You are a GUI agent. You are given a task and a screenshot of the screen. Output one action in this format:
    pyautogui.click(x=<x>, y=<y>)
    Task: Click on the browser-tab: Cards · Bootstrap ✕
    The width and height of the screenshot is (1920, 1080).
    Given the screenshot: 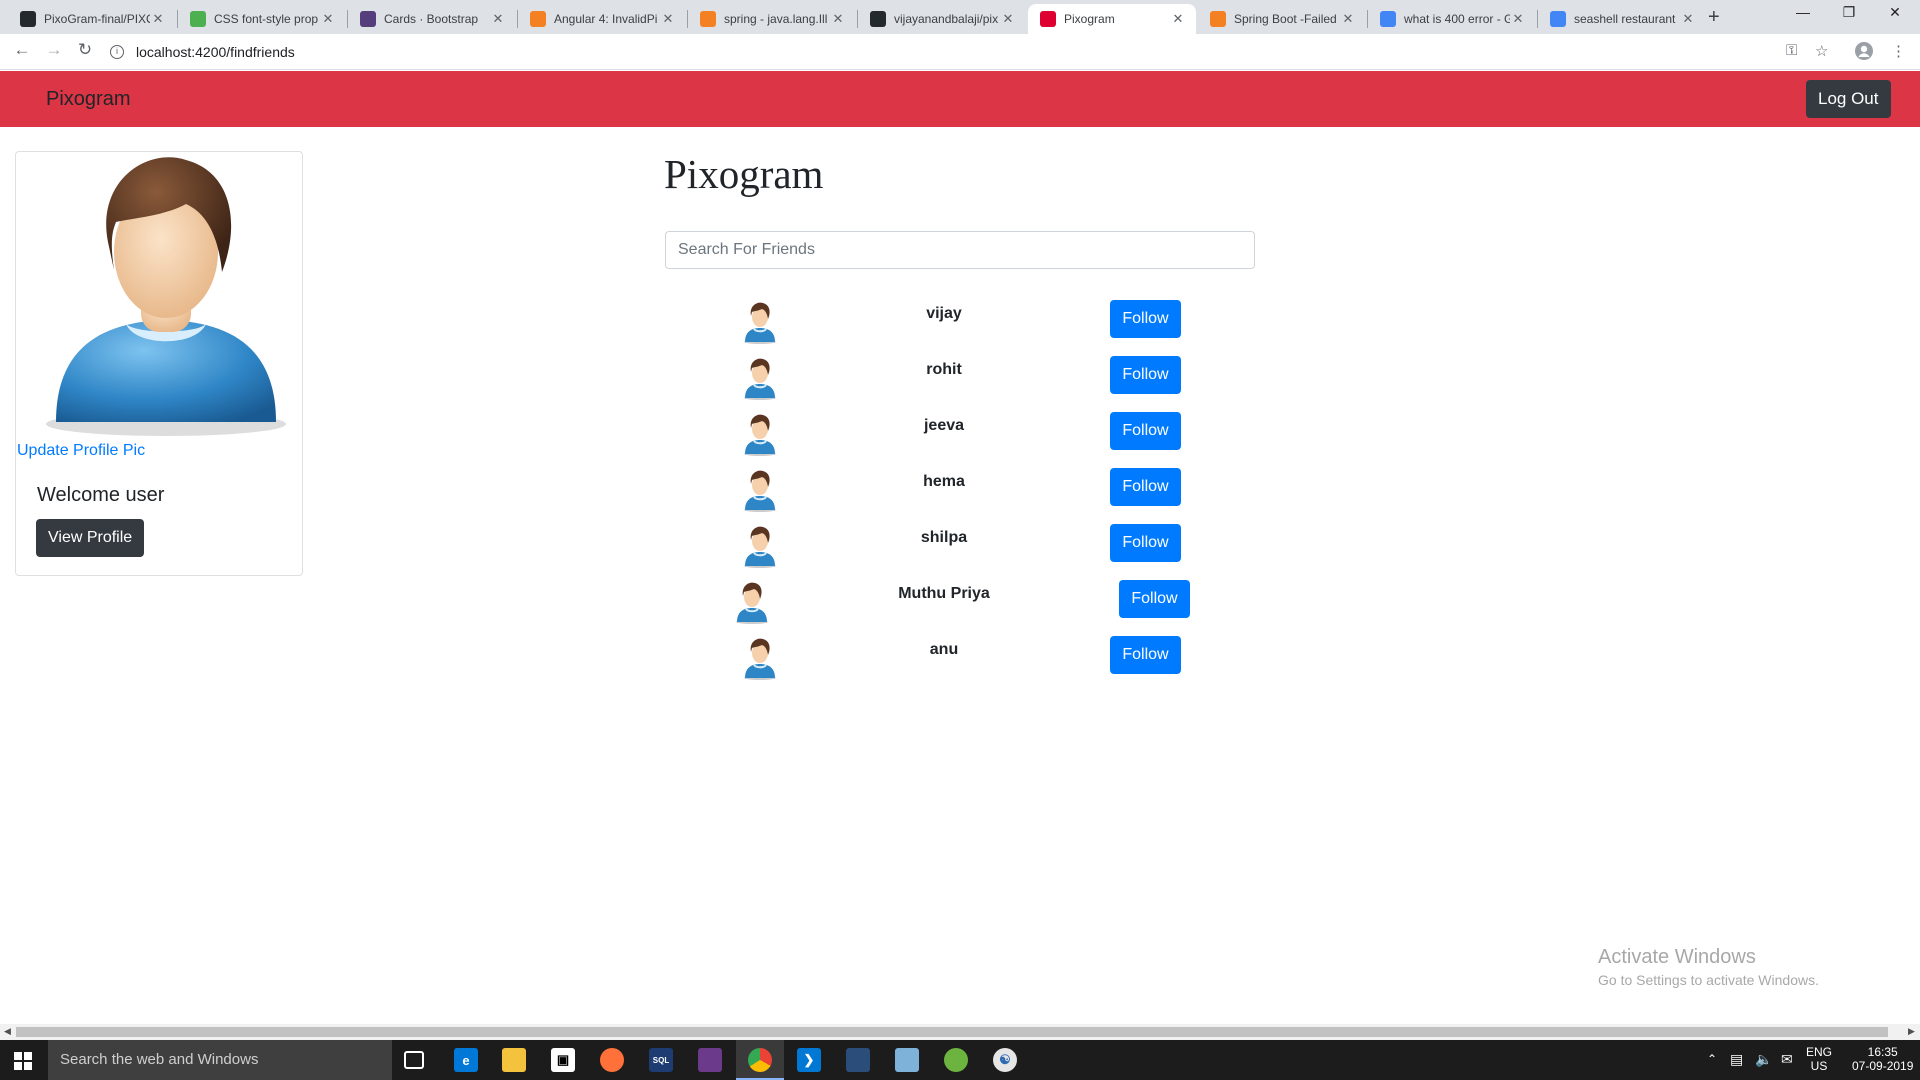 What is the action you would take?
    pyautogui.click(x=432, y=19)
    